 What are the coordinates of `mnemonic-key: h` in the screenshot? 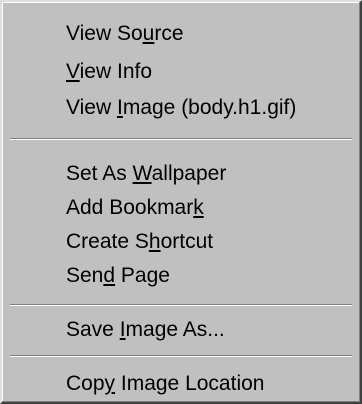 It's located at (154, 241).